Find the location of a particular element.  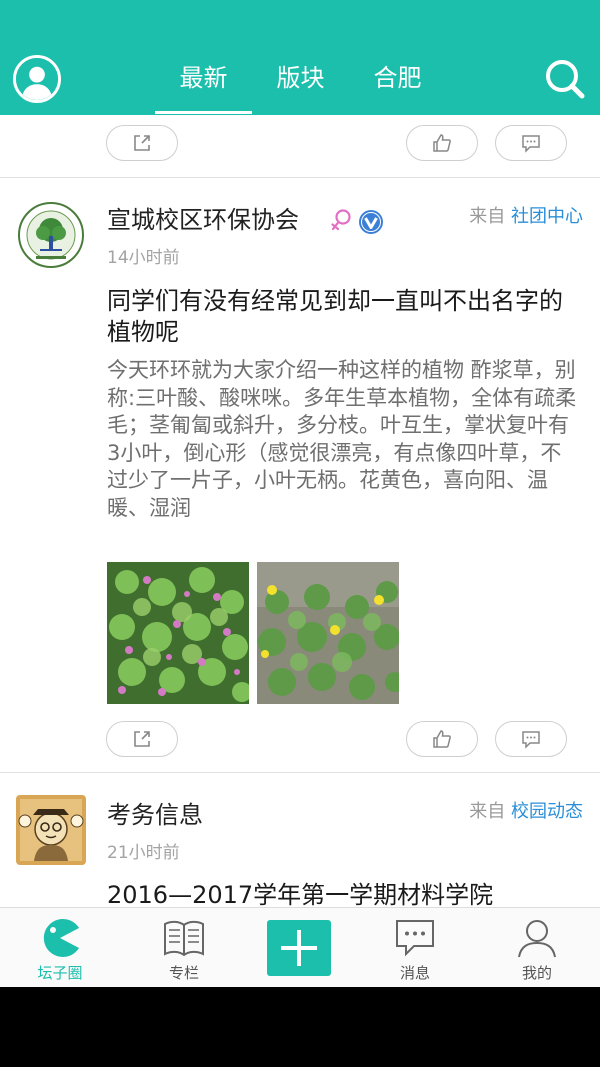

pacman-icon is located at coordinates (61, 938).